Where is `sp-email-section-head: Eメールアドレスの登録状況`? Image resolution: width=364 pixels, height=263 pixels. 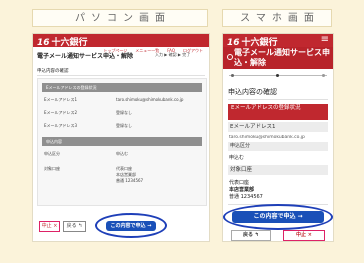
sp-email-section-head: Eメールアドレスの登録状況 is located at coordinates (278, 112).